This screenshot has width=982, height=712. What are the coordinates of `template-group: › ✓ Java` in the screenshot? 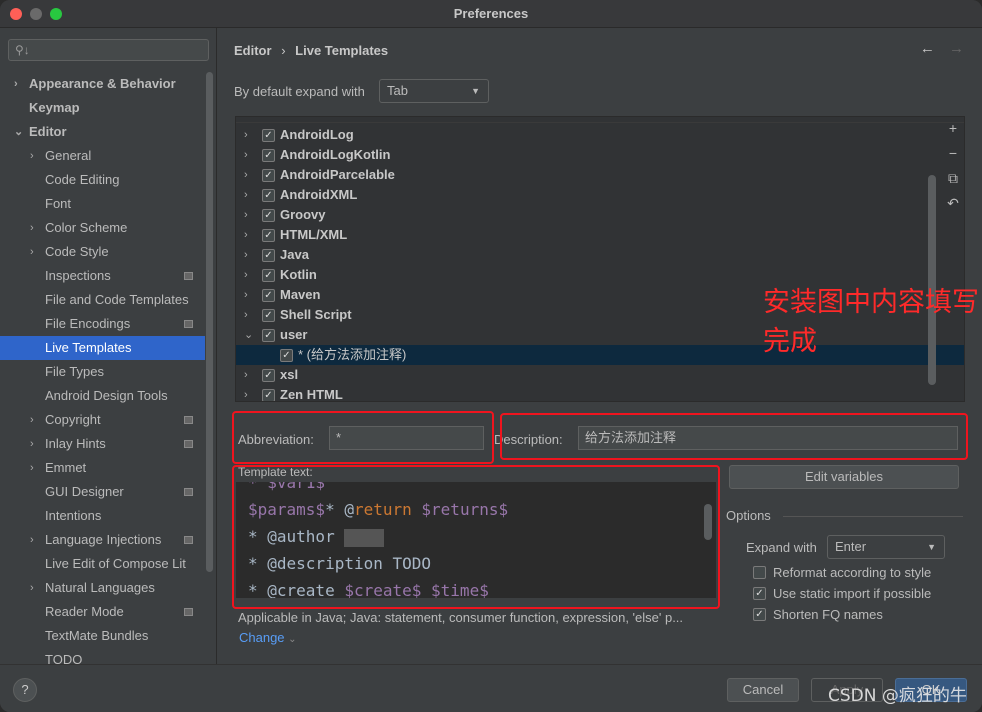 It's located at (600, 255).